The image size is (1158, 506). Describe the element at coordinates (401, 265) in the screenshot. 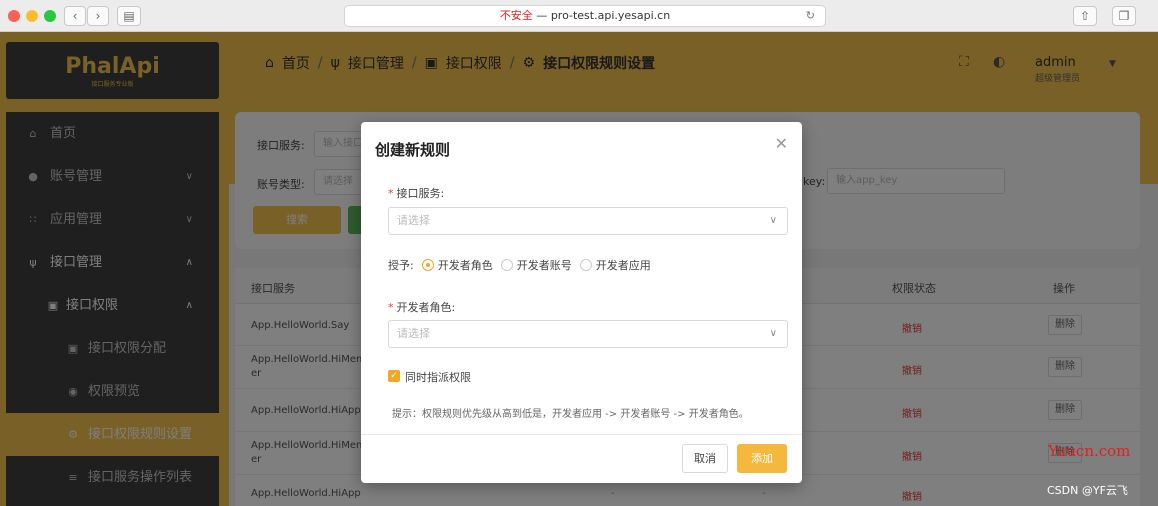

I see `grant-label: 授予:` at that location.